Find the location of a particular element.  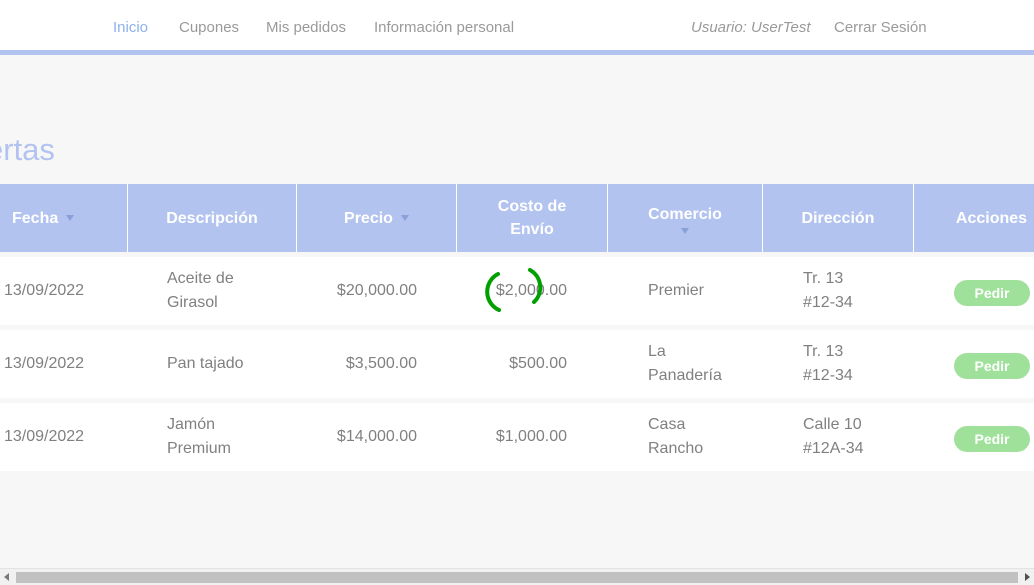

cell-comercio-line2: Rancho is located at coordinates (676, 448).